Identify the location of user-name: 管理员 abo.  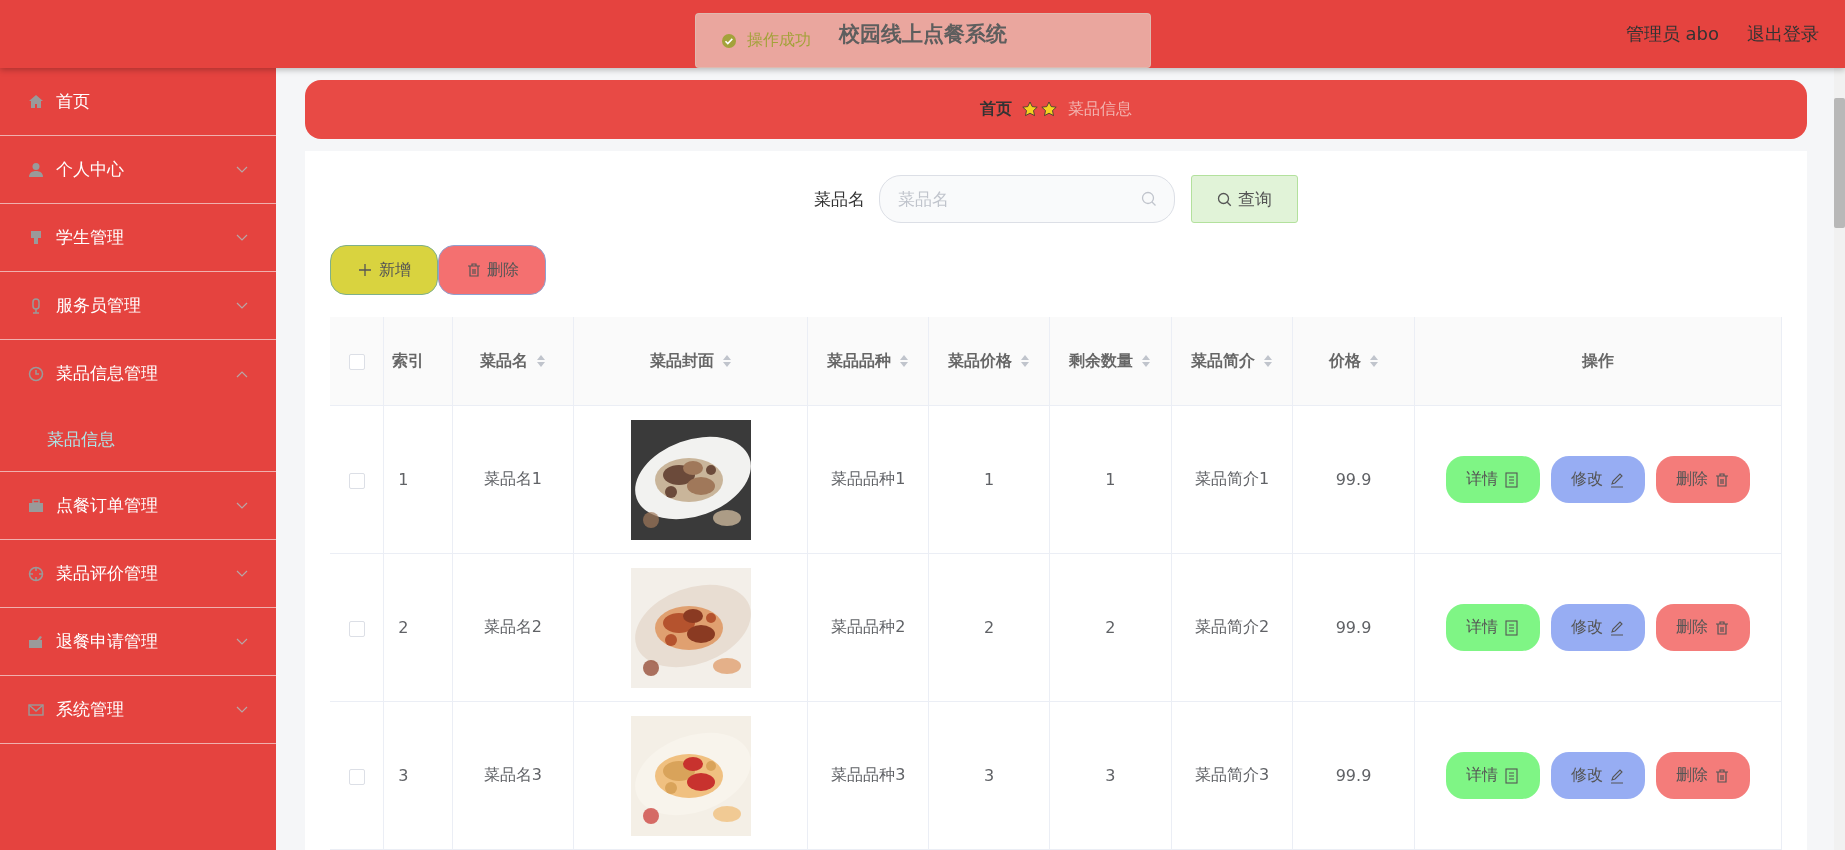
(1672, 34).